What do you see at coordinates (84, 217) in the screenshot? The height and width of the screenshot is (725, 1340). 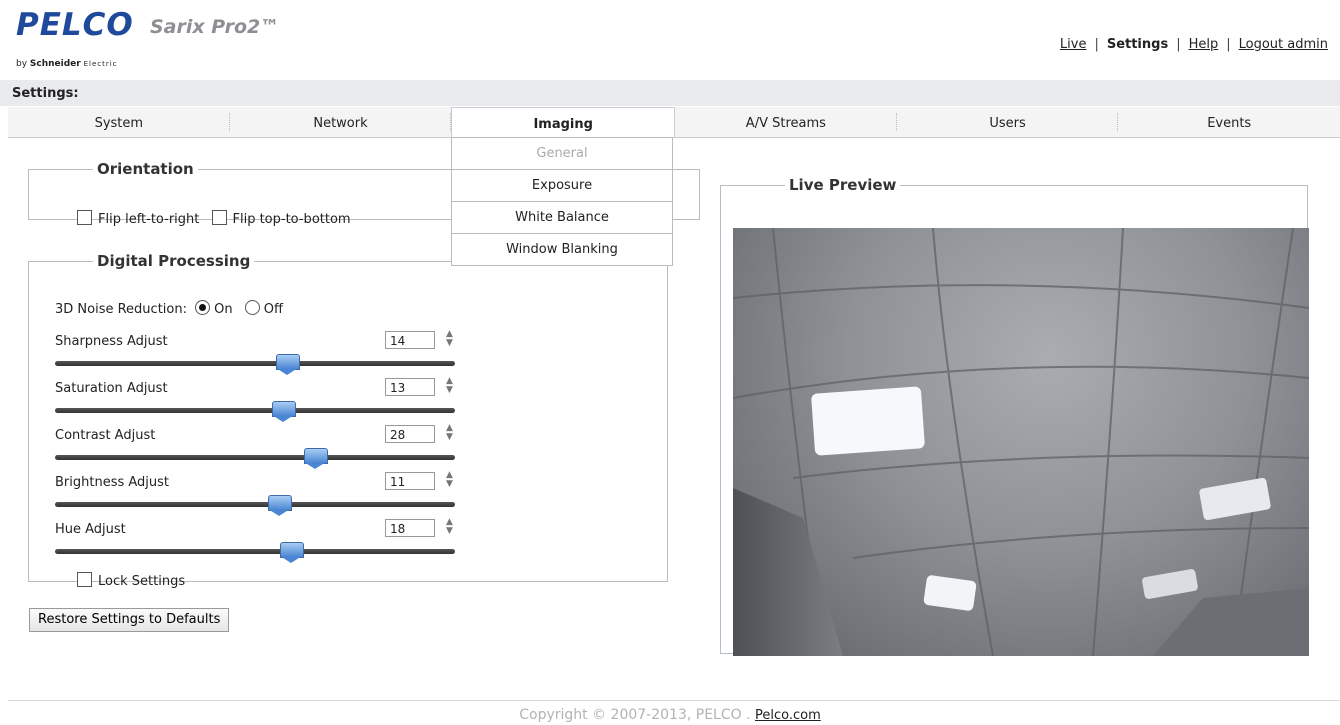 I see `flip-left-right-checkbox` at bounding box center [84, 217].